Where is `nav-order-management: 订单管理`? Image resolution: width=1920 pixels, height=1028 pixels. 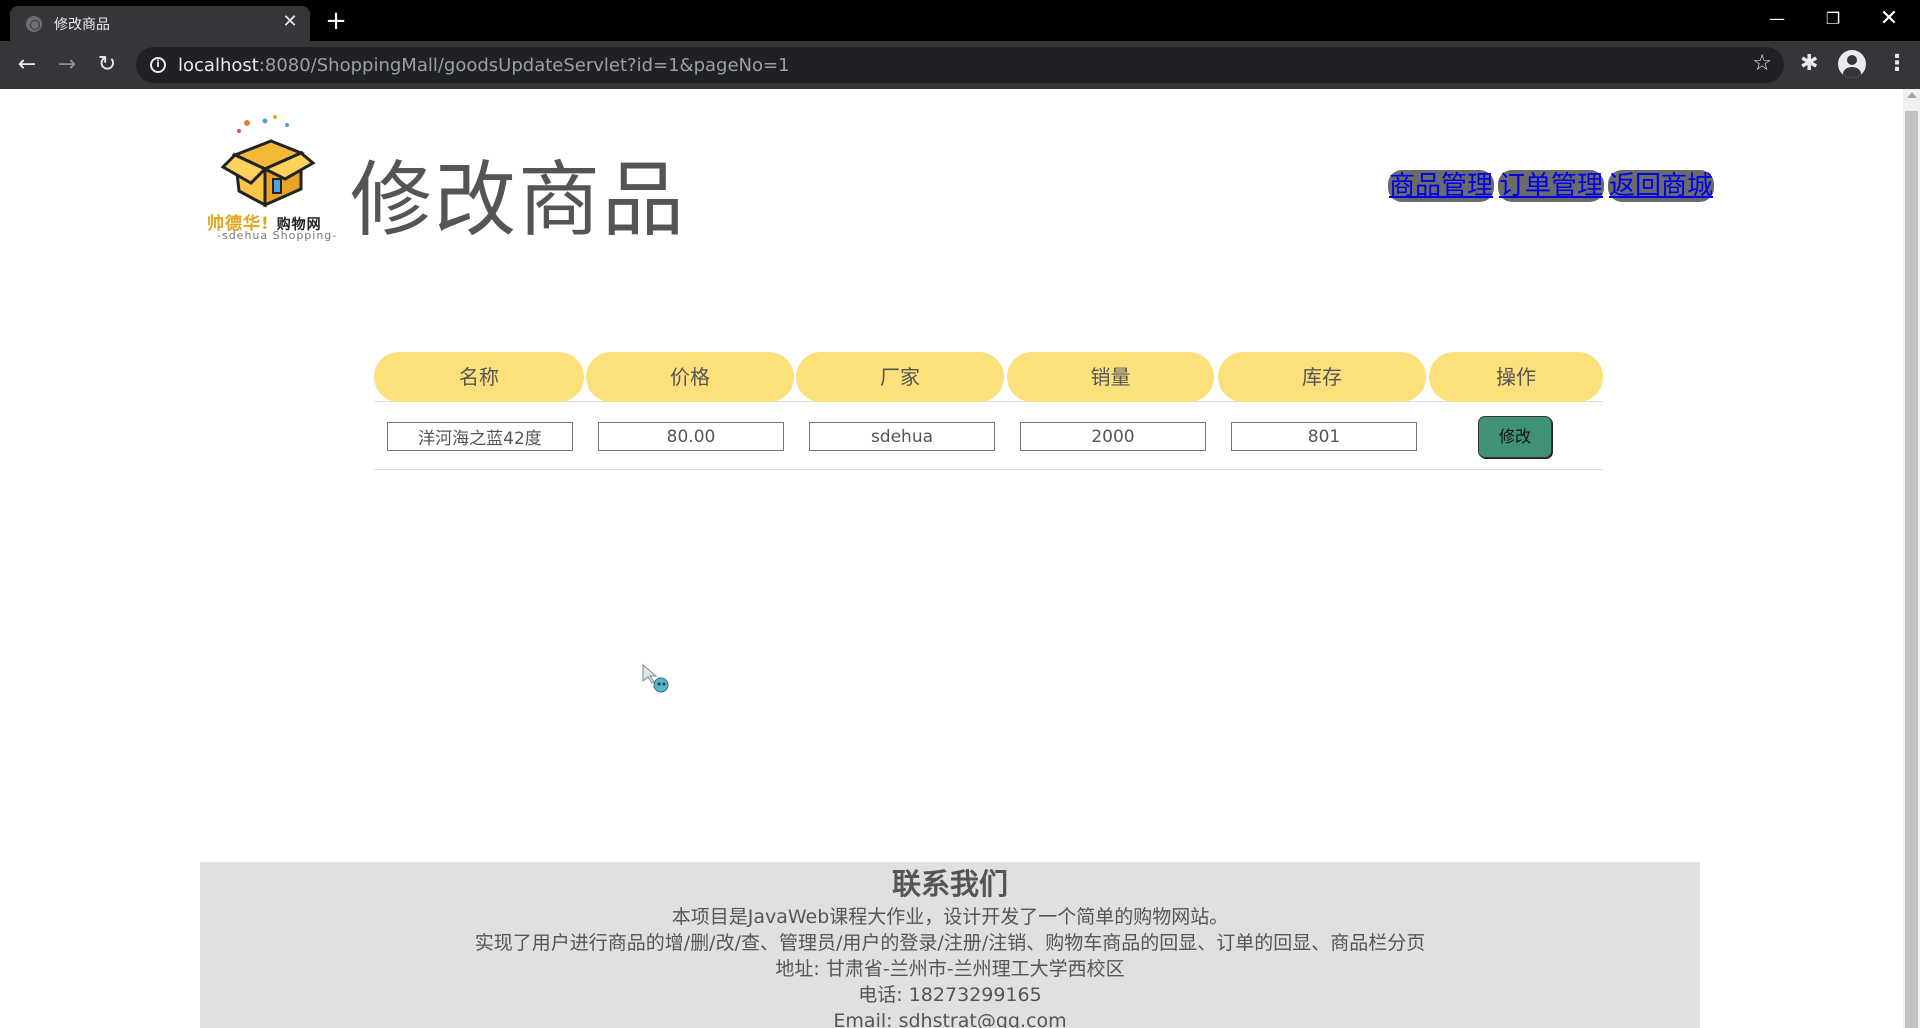 nav-order-management: 订单管理 is located at coordinates (1551, 186).